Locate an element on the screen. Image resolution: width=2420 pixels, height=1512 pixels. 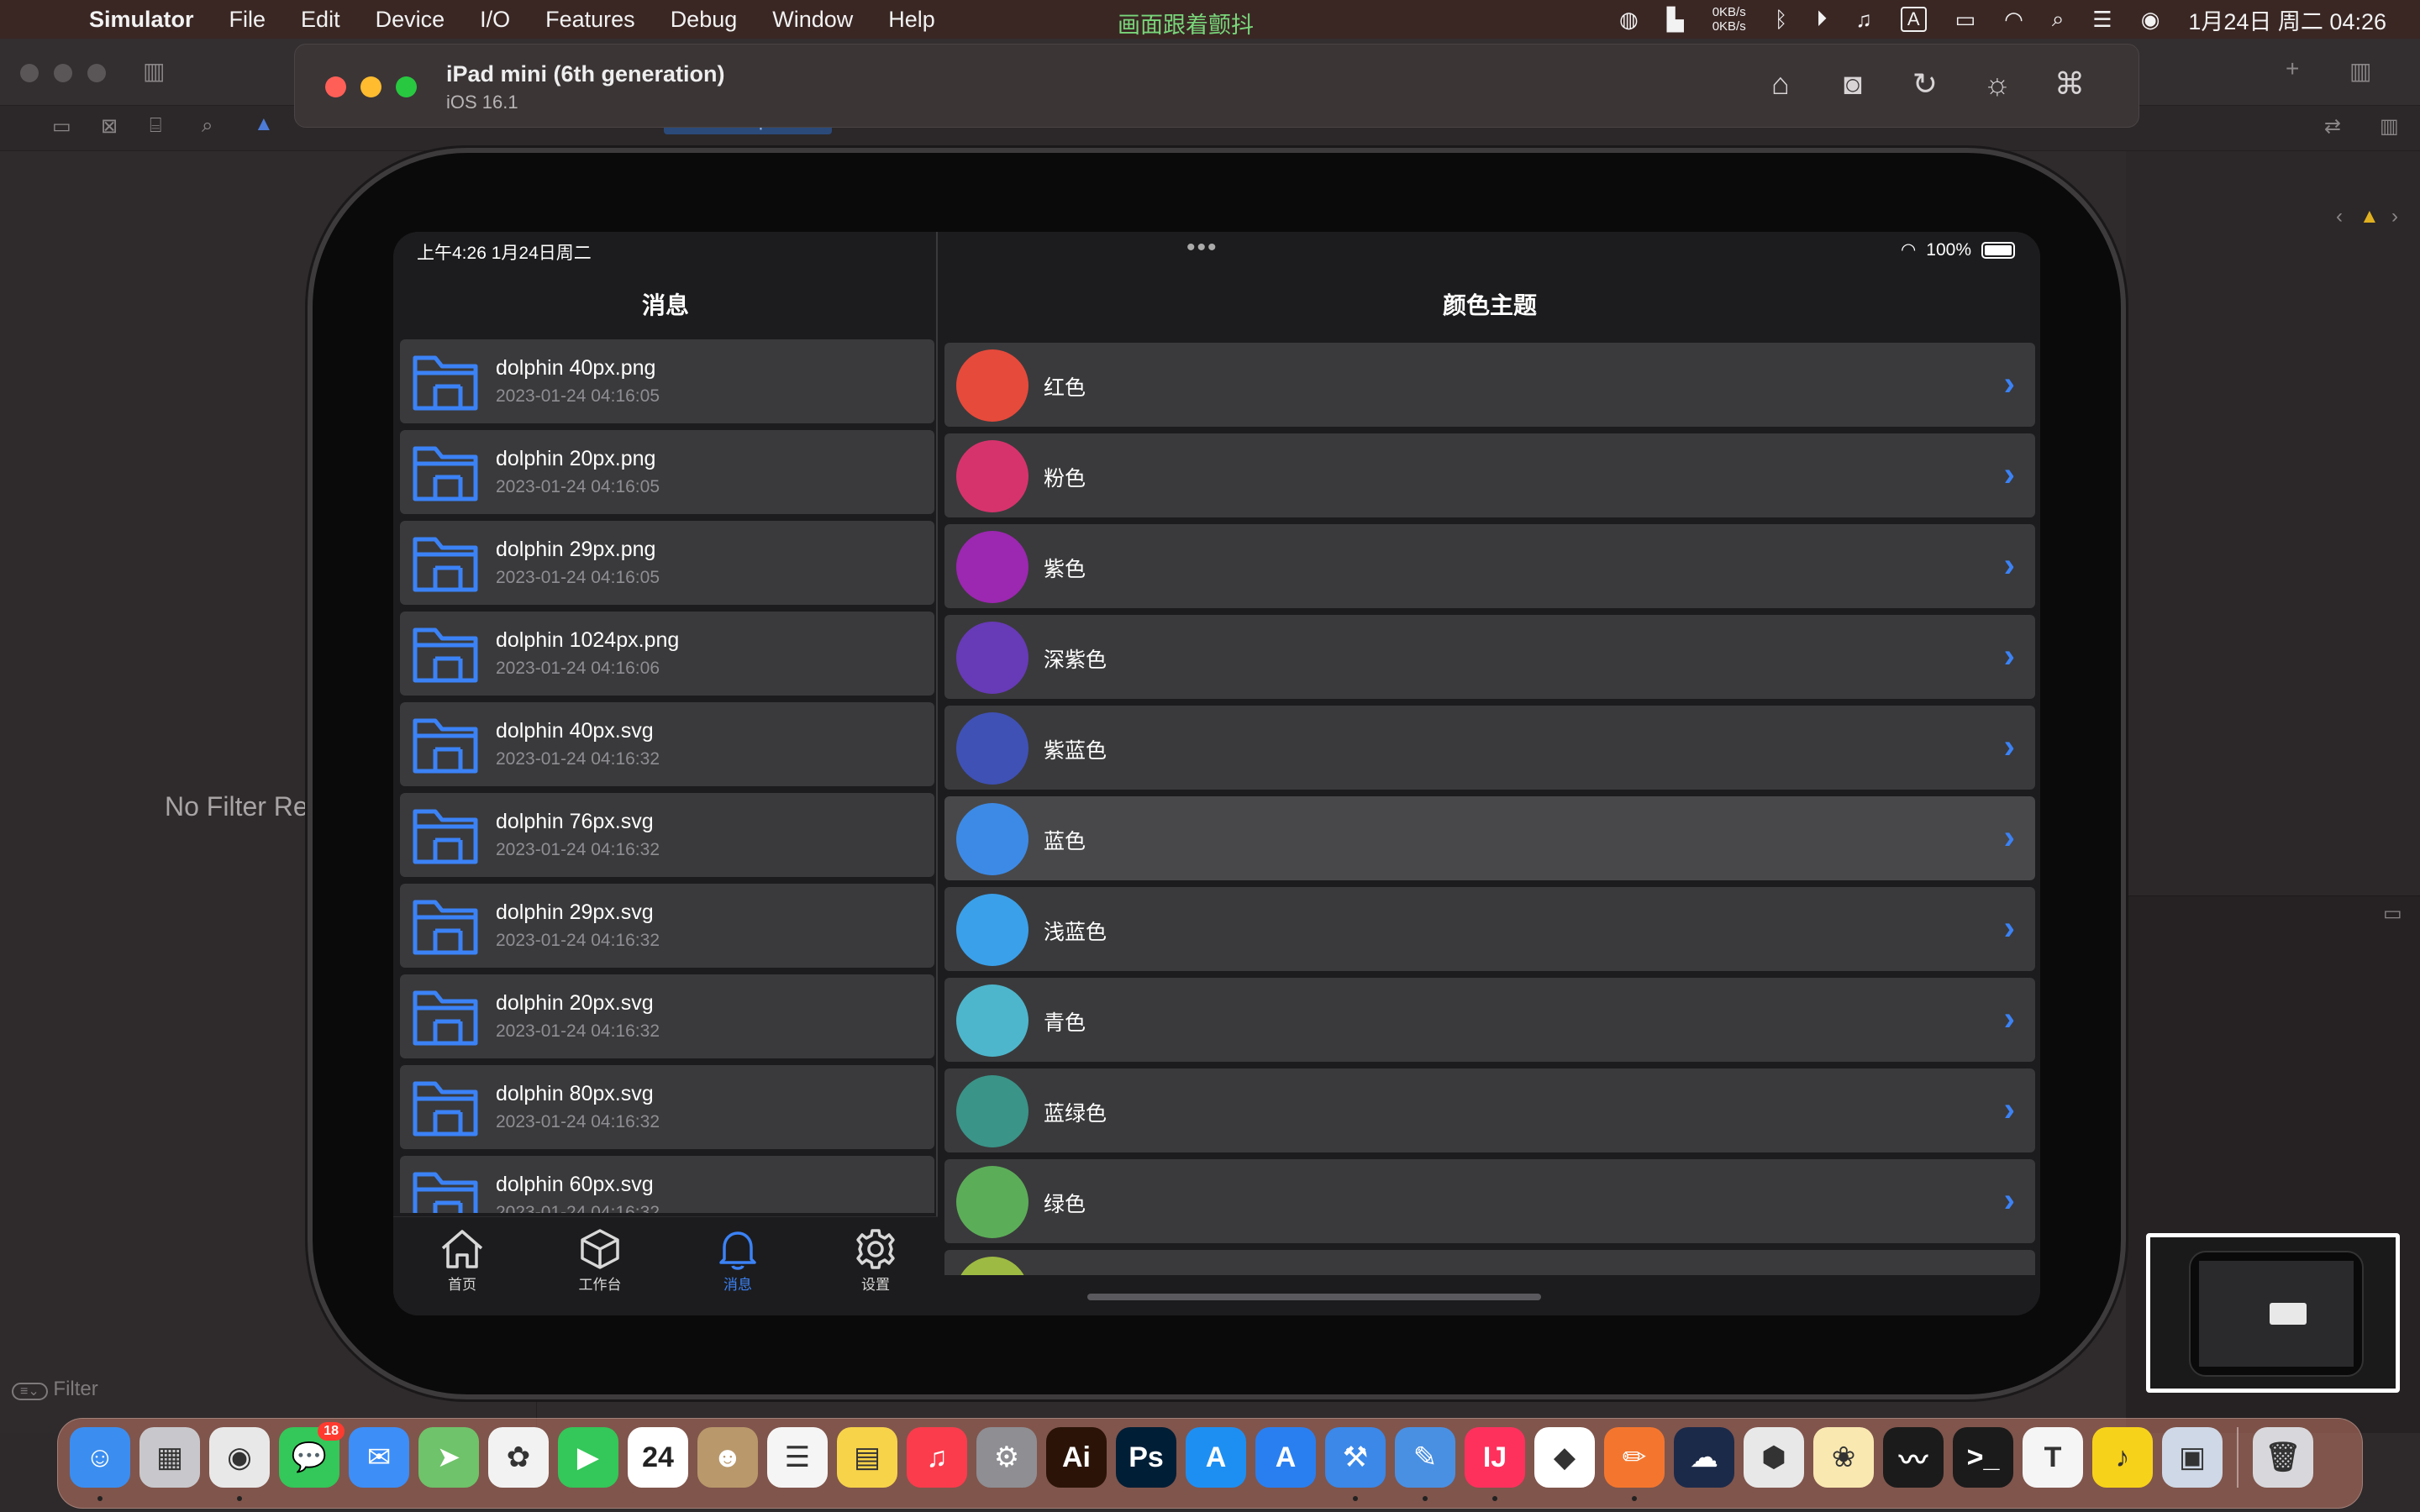
illustrator-icon: Ai is located at coordinates (1076, 1457).